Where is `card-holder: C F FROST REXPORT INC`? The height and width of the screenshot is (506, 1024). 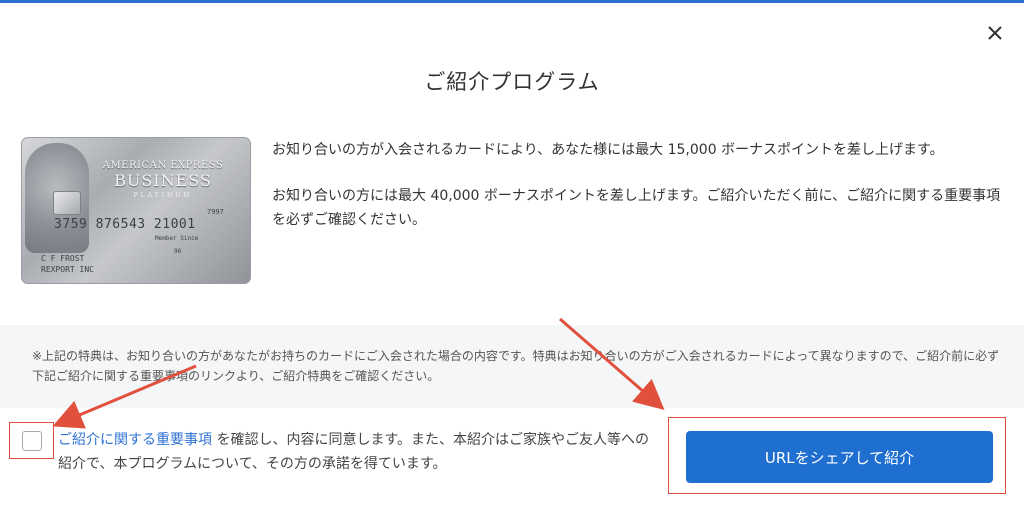
card-holder: C F FROST REXPORT INC is located at coordinates (67, 264).